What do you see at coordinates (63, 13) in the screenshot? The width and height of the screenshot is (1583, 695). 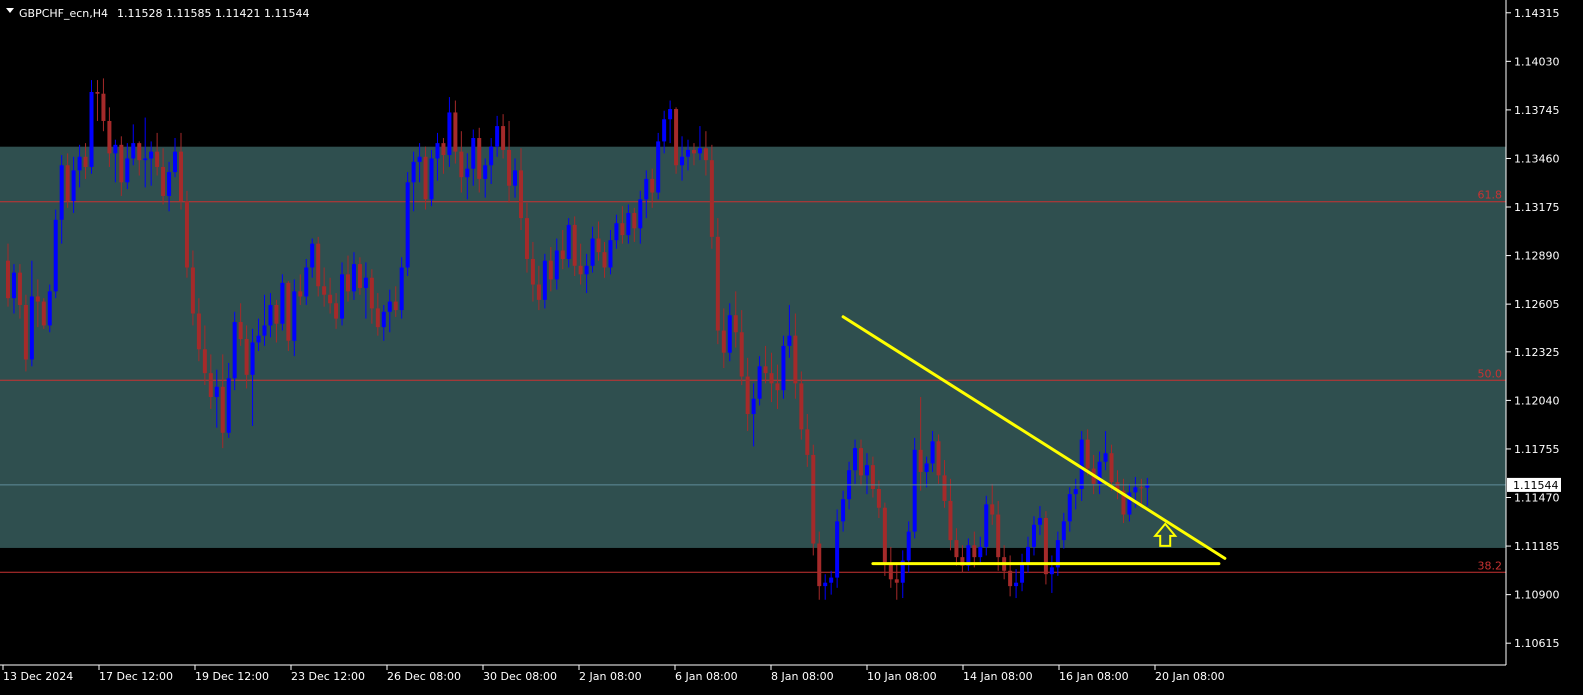 I see `symbol-label: GBPCHF_ecn,H4` at bounding box center [63, 13].